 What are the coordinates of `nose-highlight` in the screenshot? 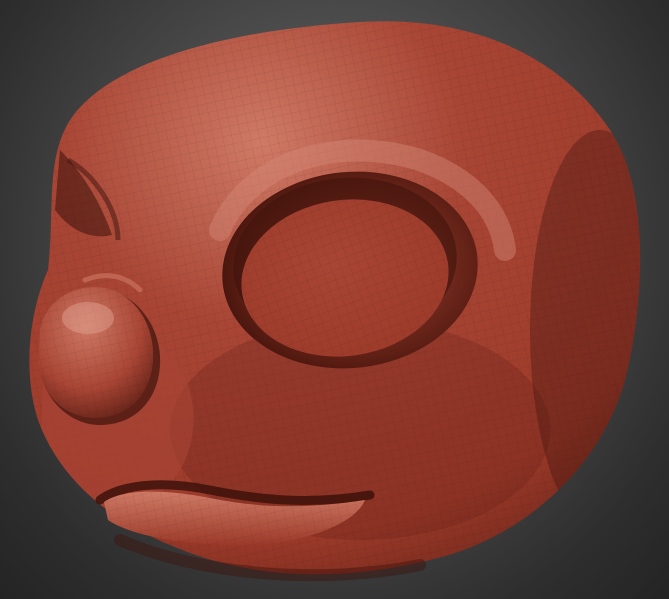 It's located at (88, 318).